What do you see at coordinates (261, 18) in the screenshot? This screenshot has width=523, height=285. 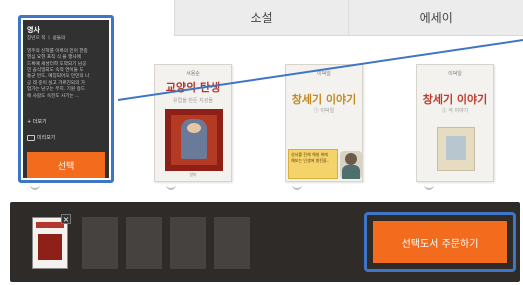 I see `tab-novel: 소설` at bounding box center [261, 18].